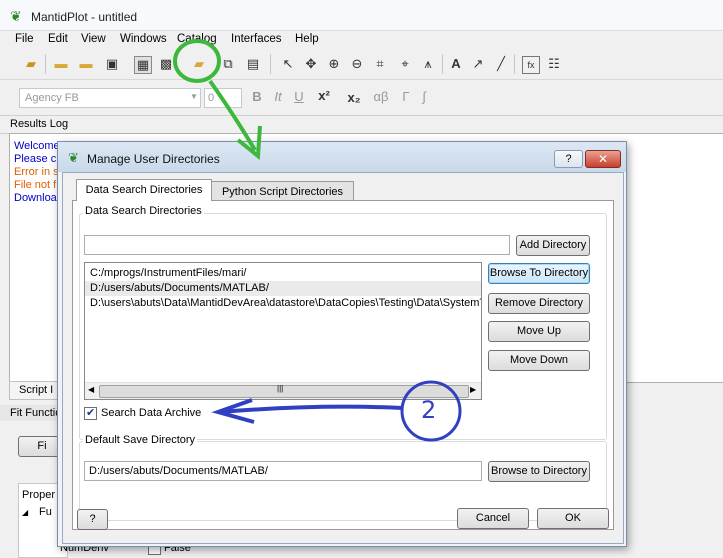  Describe the element at coordinates (228, 64) in the screenshot. I see `copy-icon: ⧉` at that location.